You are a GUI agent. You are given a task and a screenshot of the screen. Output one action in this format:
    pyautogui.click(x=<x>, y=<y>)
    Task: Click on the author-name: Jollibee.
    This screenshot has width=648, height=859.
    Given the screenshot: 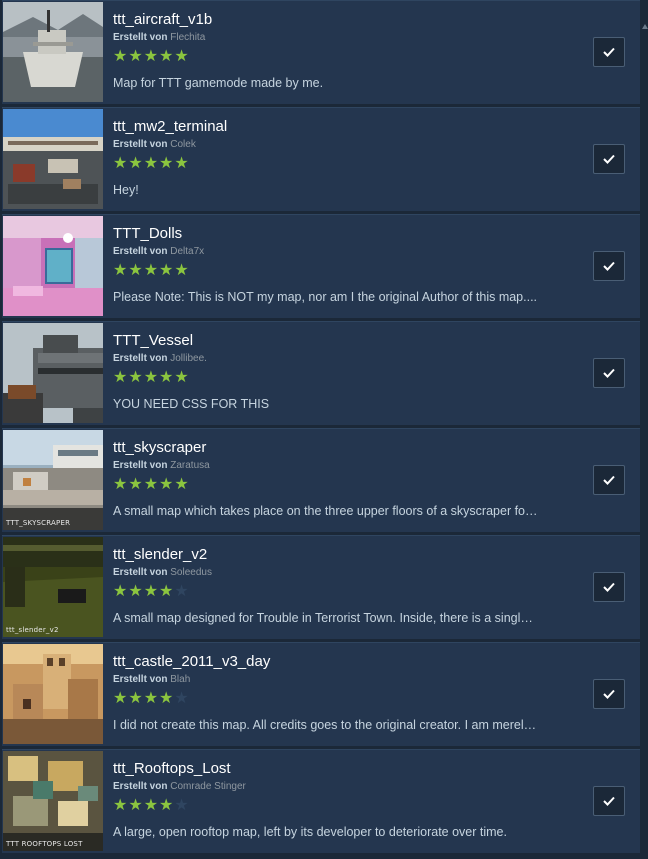 What is the action you would take?
    pyautogui.click(x=188, y=358)
    